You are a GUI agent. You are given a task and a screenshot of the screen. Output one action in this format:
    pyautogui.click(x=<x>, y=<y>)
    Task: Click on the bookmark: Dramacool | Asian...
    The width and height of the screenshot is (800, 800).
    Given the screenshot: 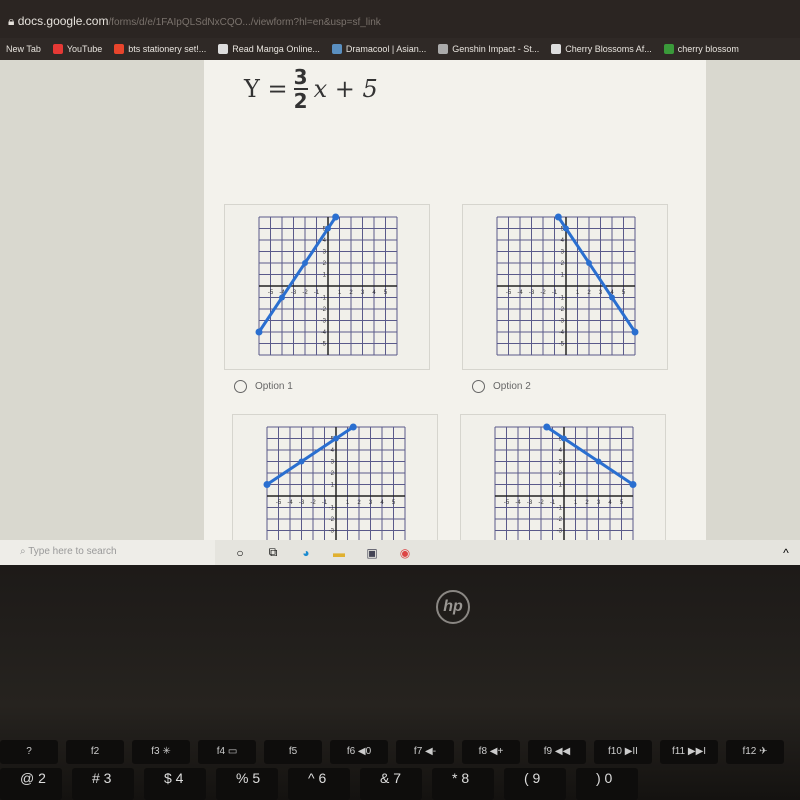 What is the action you would take?
    pyautogui.click(x=378, y=49)
    